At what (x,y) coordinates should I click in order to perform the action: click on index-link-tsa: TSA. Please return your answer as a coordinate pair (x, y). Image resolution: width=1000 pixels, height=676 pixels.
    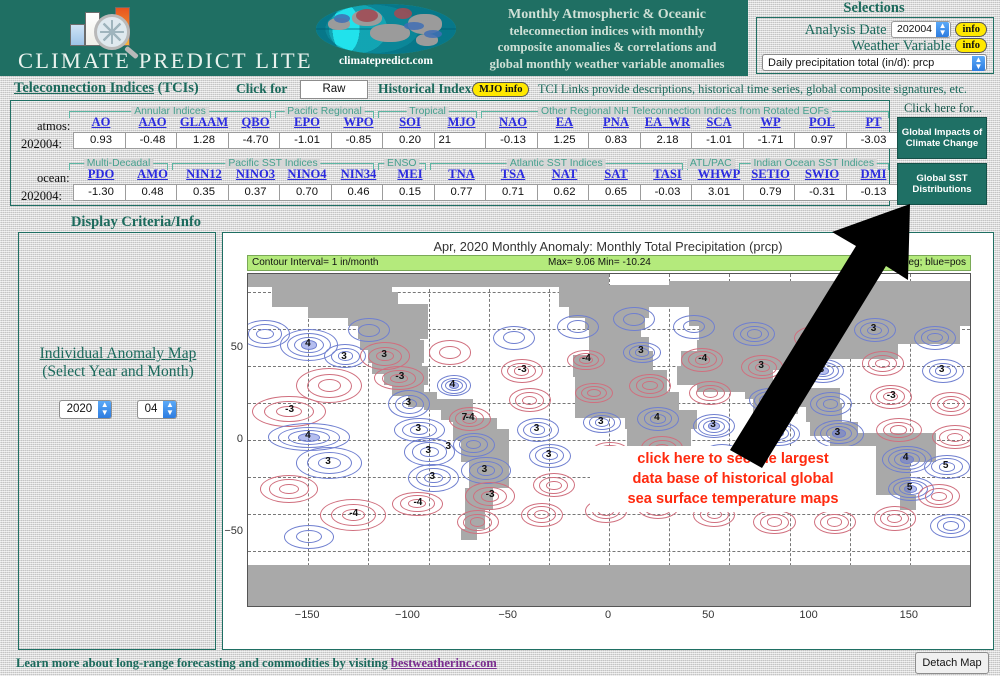
    Looking at the image, I should click on (513, 174).